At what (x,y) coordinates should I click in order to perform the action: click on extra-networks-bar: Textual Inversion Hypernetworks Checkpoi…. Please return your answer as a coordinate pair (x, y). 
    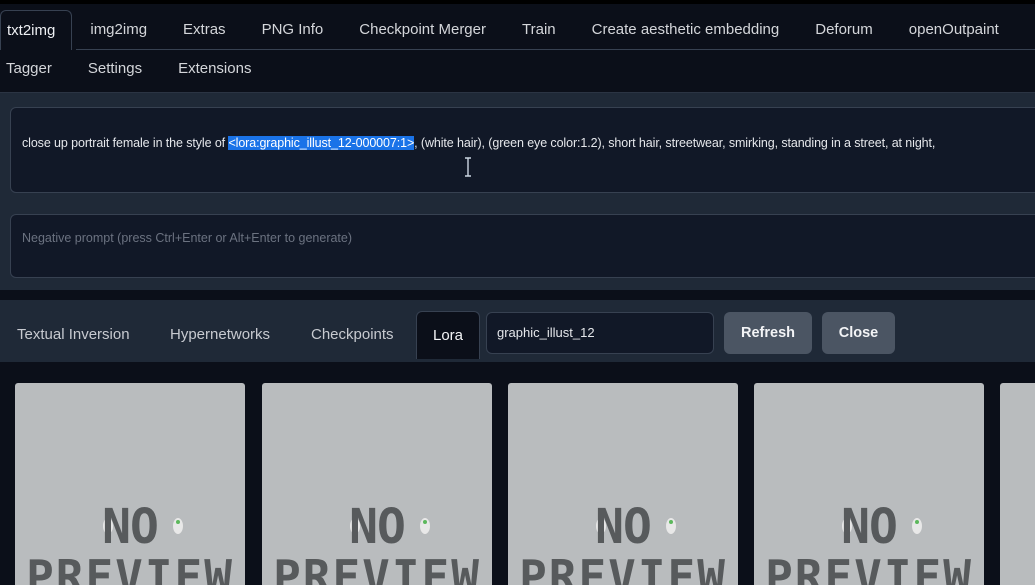
    Looking at the image, I should click on (517, 331).